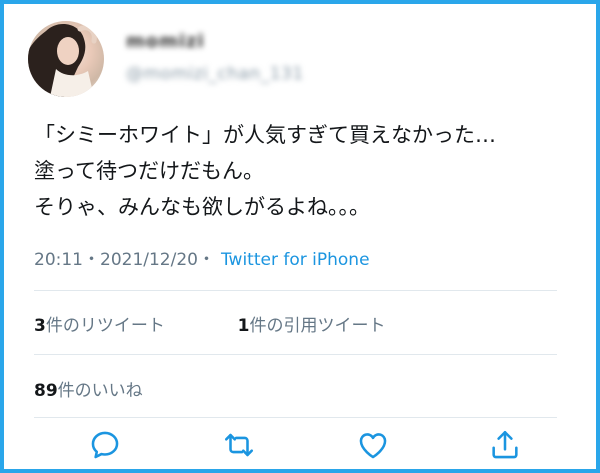 The image size is (600, 473). I want to click on likes-stat: 89件のいいね, so click(88, 388).